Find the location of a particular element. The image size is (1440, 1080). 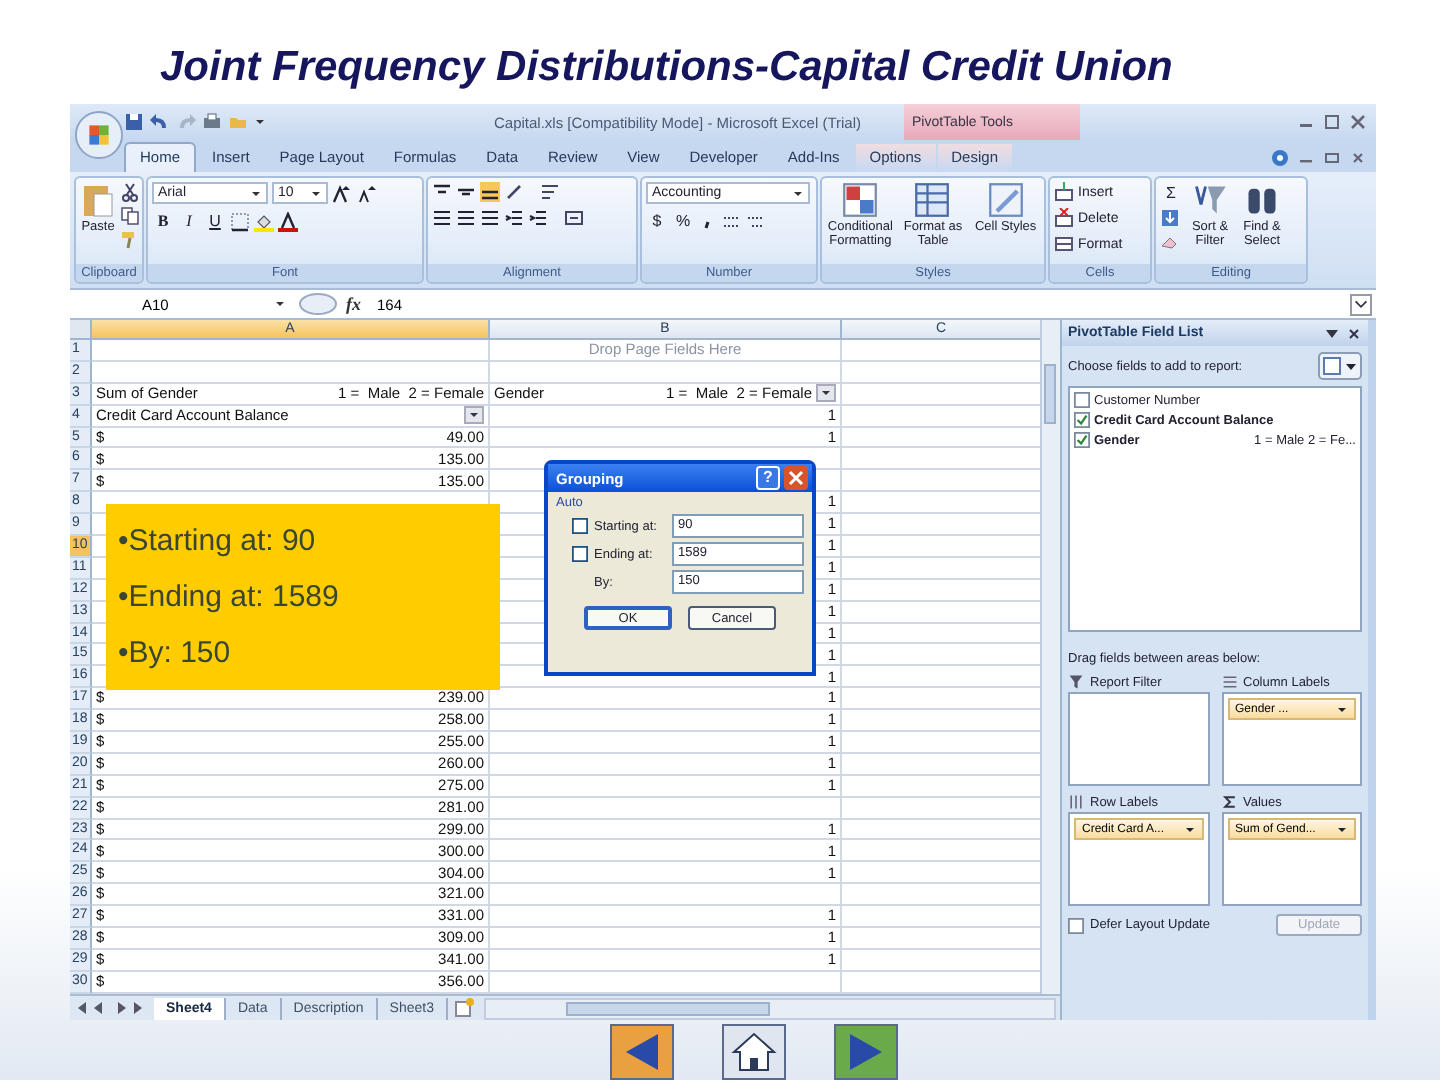

copy-icon is located at coordinates (130, 216).